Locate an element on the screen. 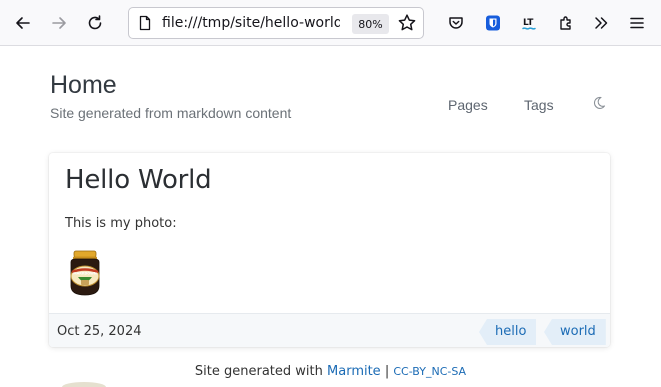  arrow-right-icon is located at coordinates (59, 23).